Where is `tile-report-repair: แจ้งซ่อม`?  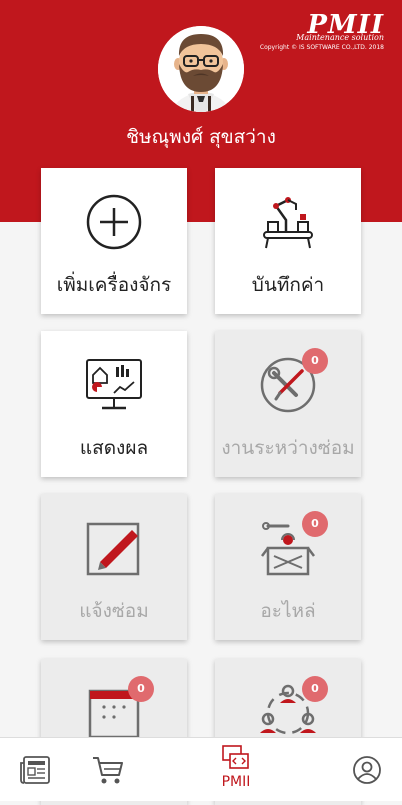
tile-report-repair: แจ้งซ่อม is located at coordinates (114, 567).